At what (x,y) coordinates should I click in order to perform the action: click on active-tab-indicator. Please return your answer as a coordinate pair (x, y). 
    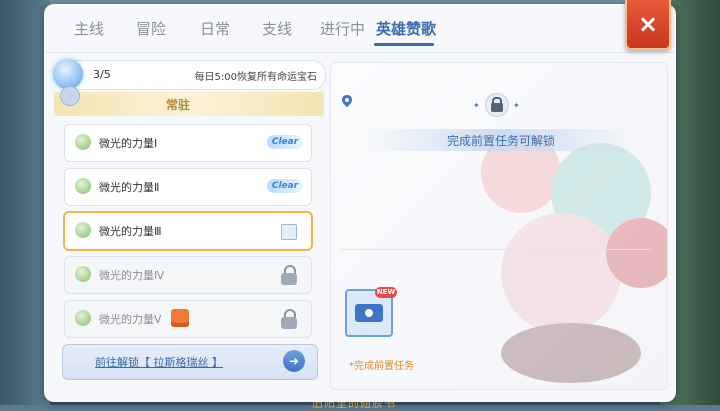
    Looking at the image, I should click on (404, 44).